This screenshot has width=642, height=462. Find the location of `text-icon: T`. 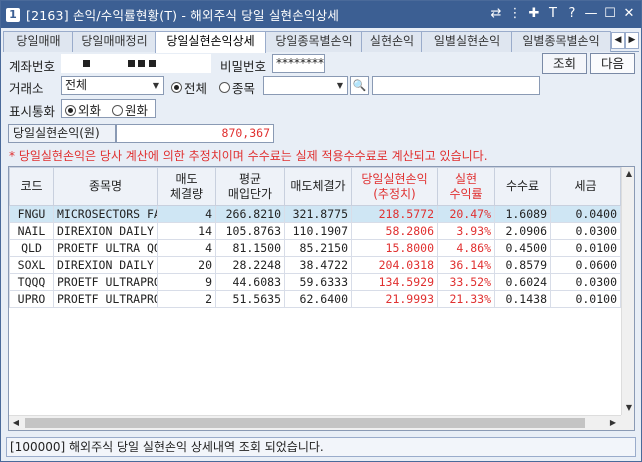

text-icon: T is located at coordinates (553, 14).